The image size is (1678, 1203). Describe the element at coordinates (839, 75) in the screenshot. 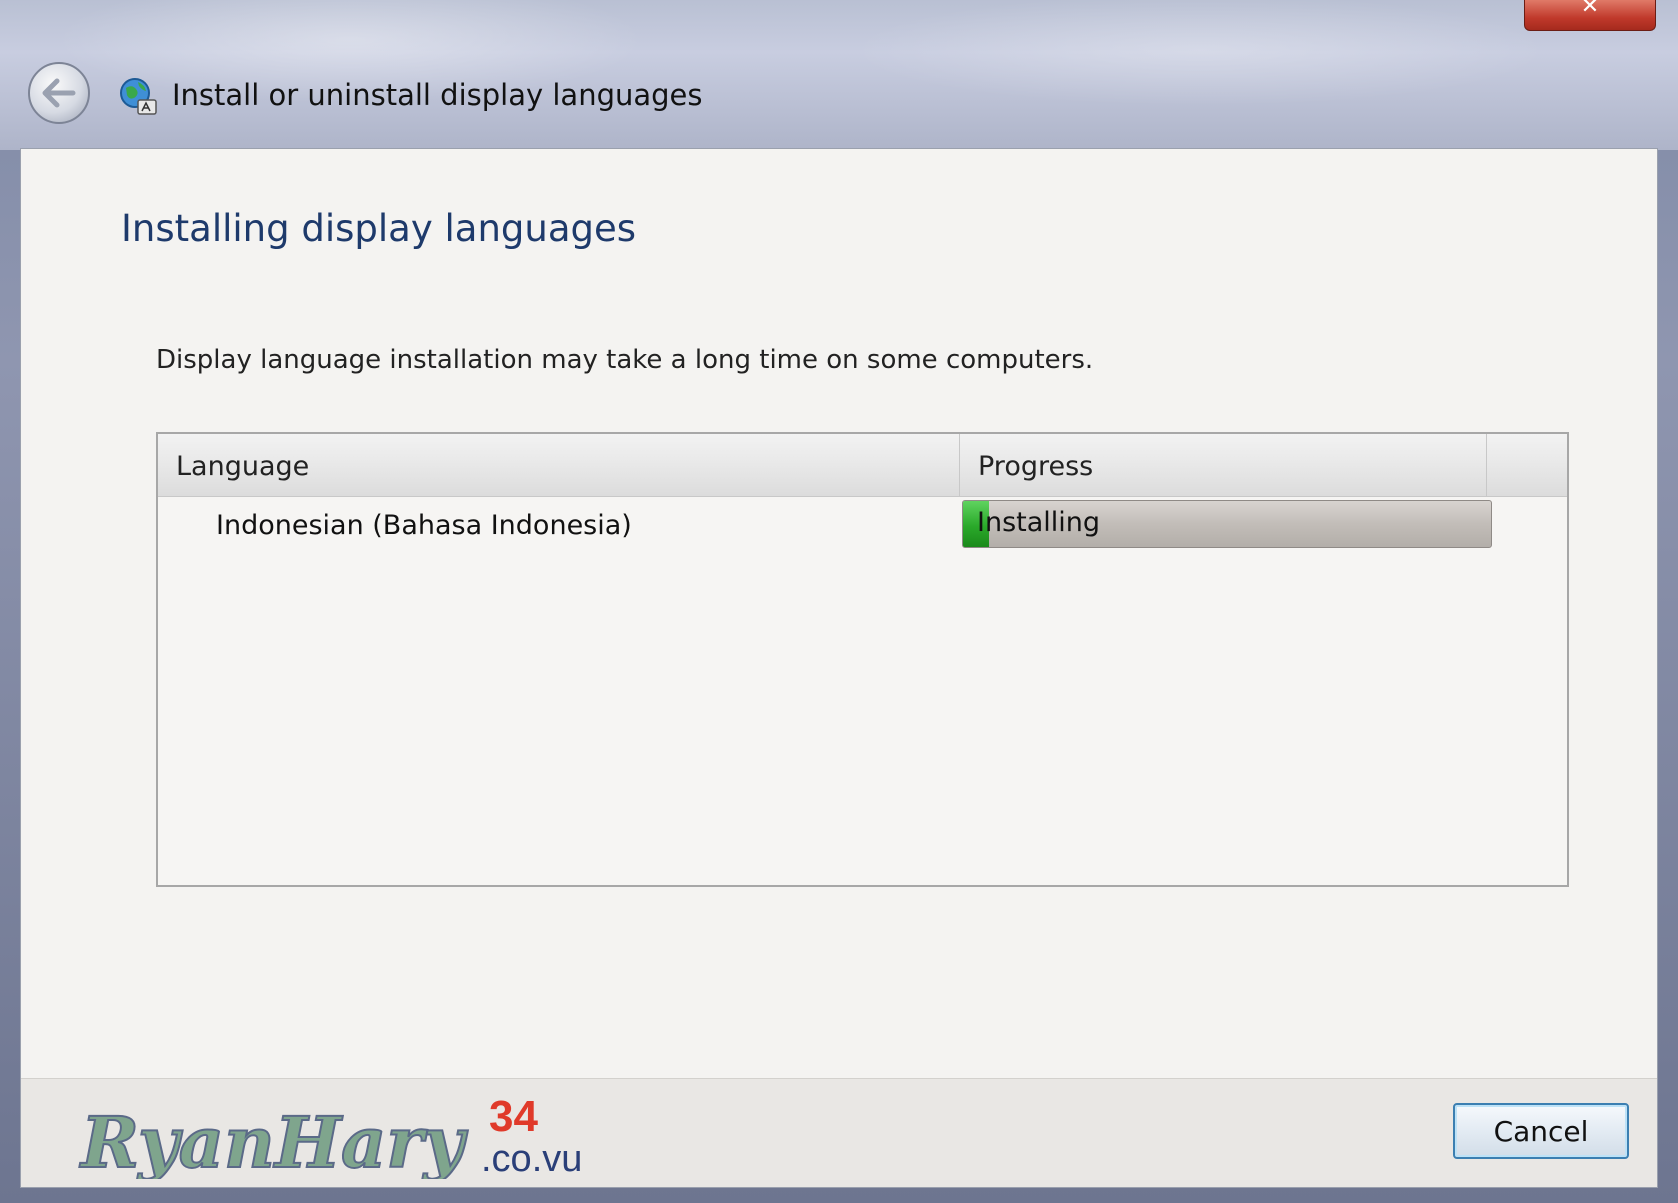

I see `window-titlebar: ✕ Install or uninstall display languages` at that location.